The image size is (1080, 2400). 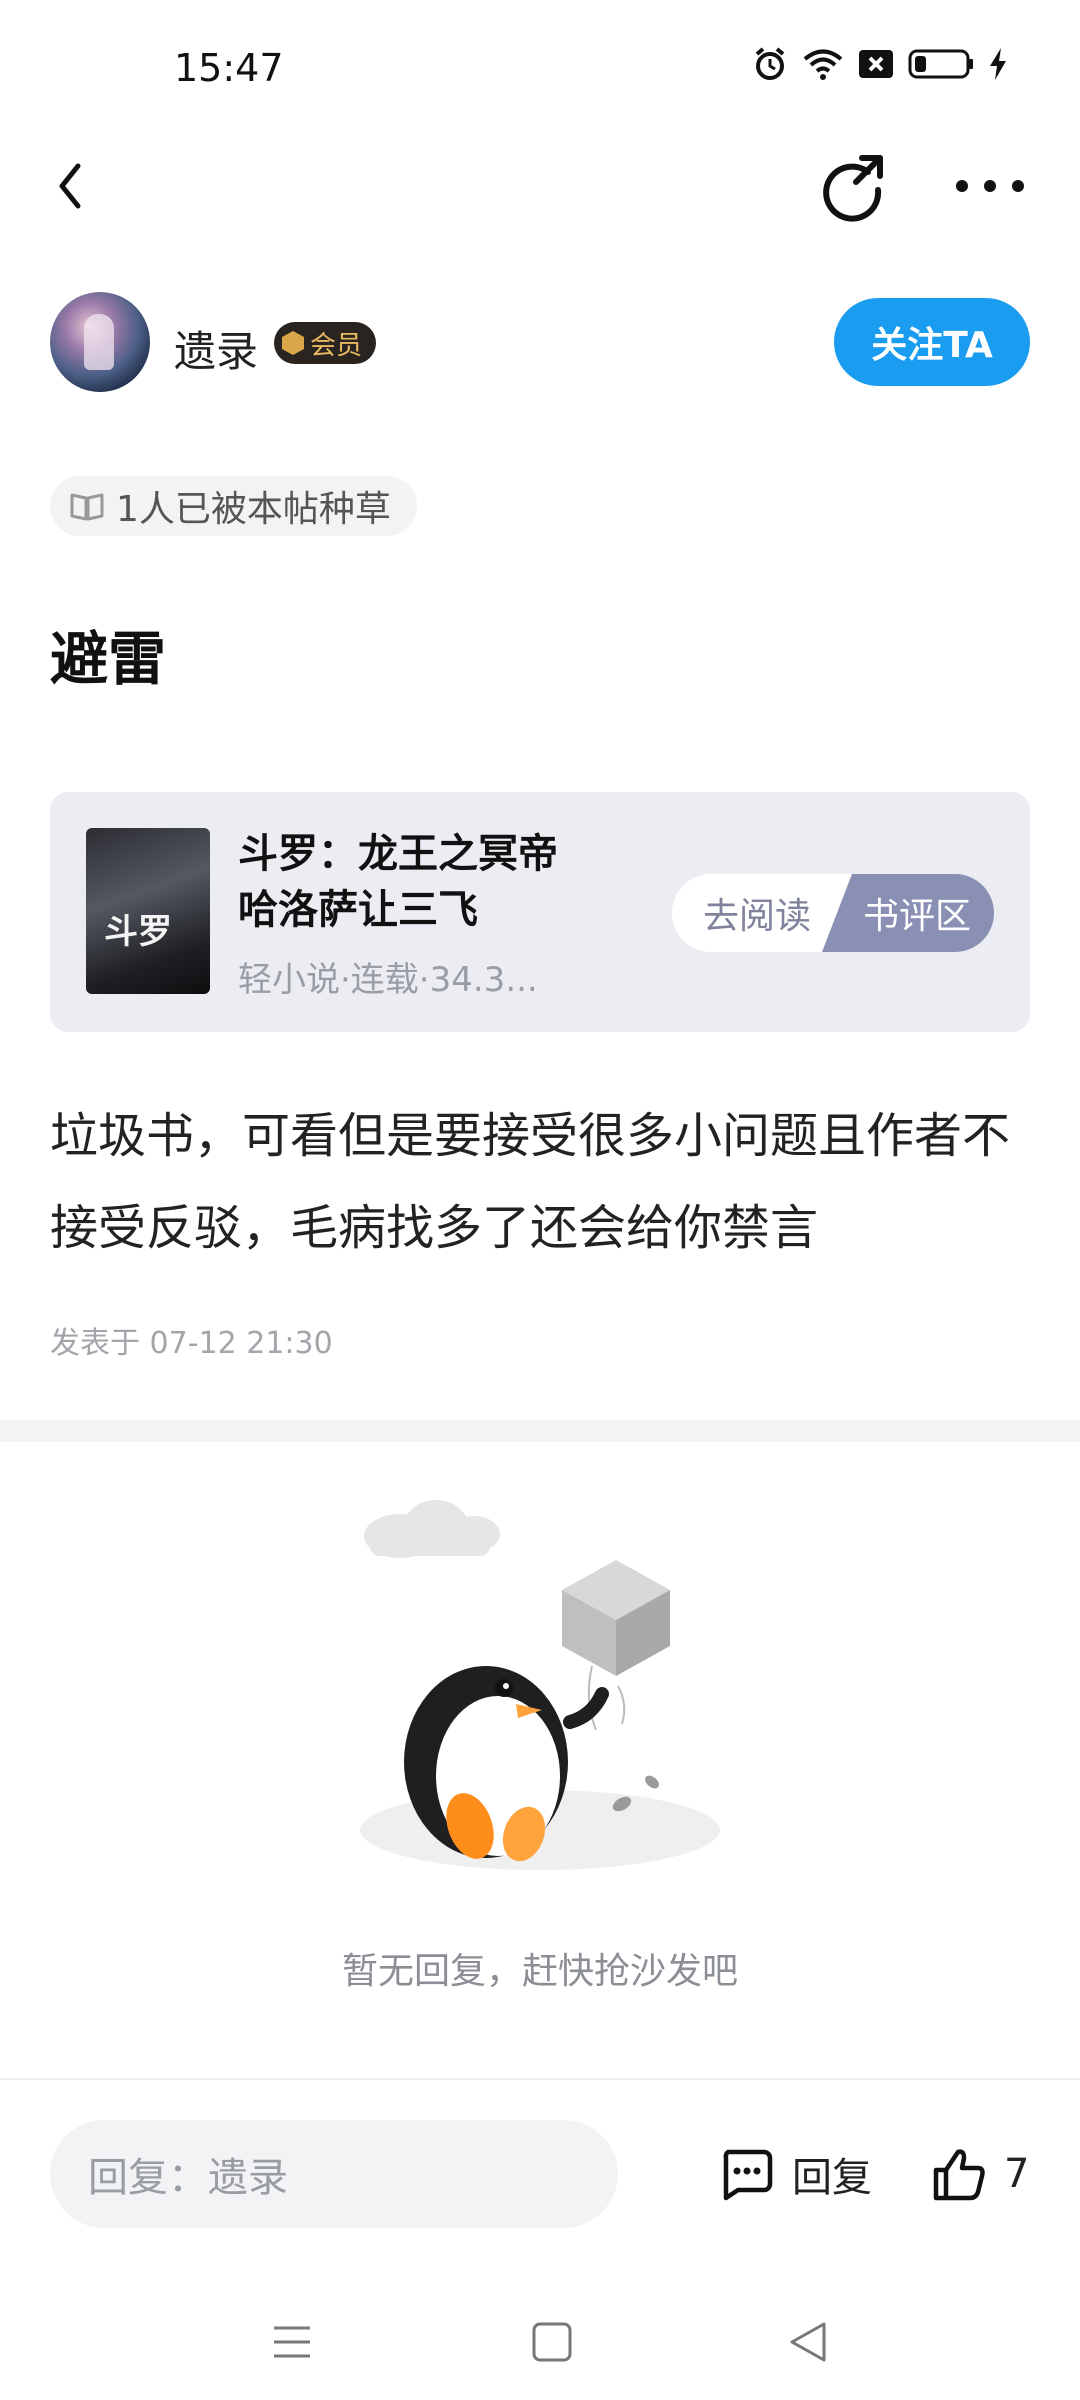 I want to click on share-icon, so click(x=852, y=186).